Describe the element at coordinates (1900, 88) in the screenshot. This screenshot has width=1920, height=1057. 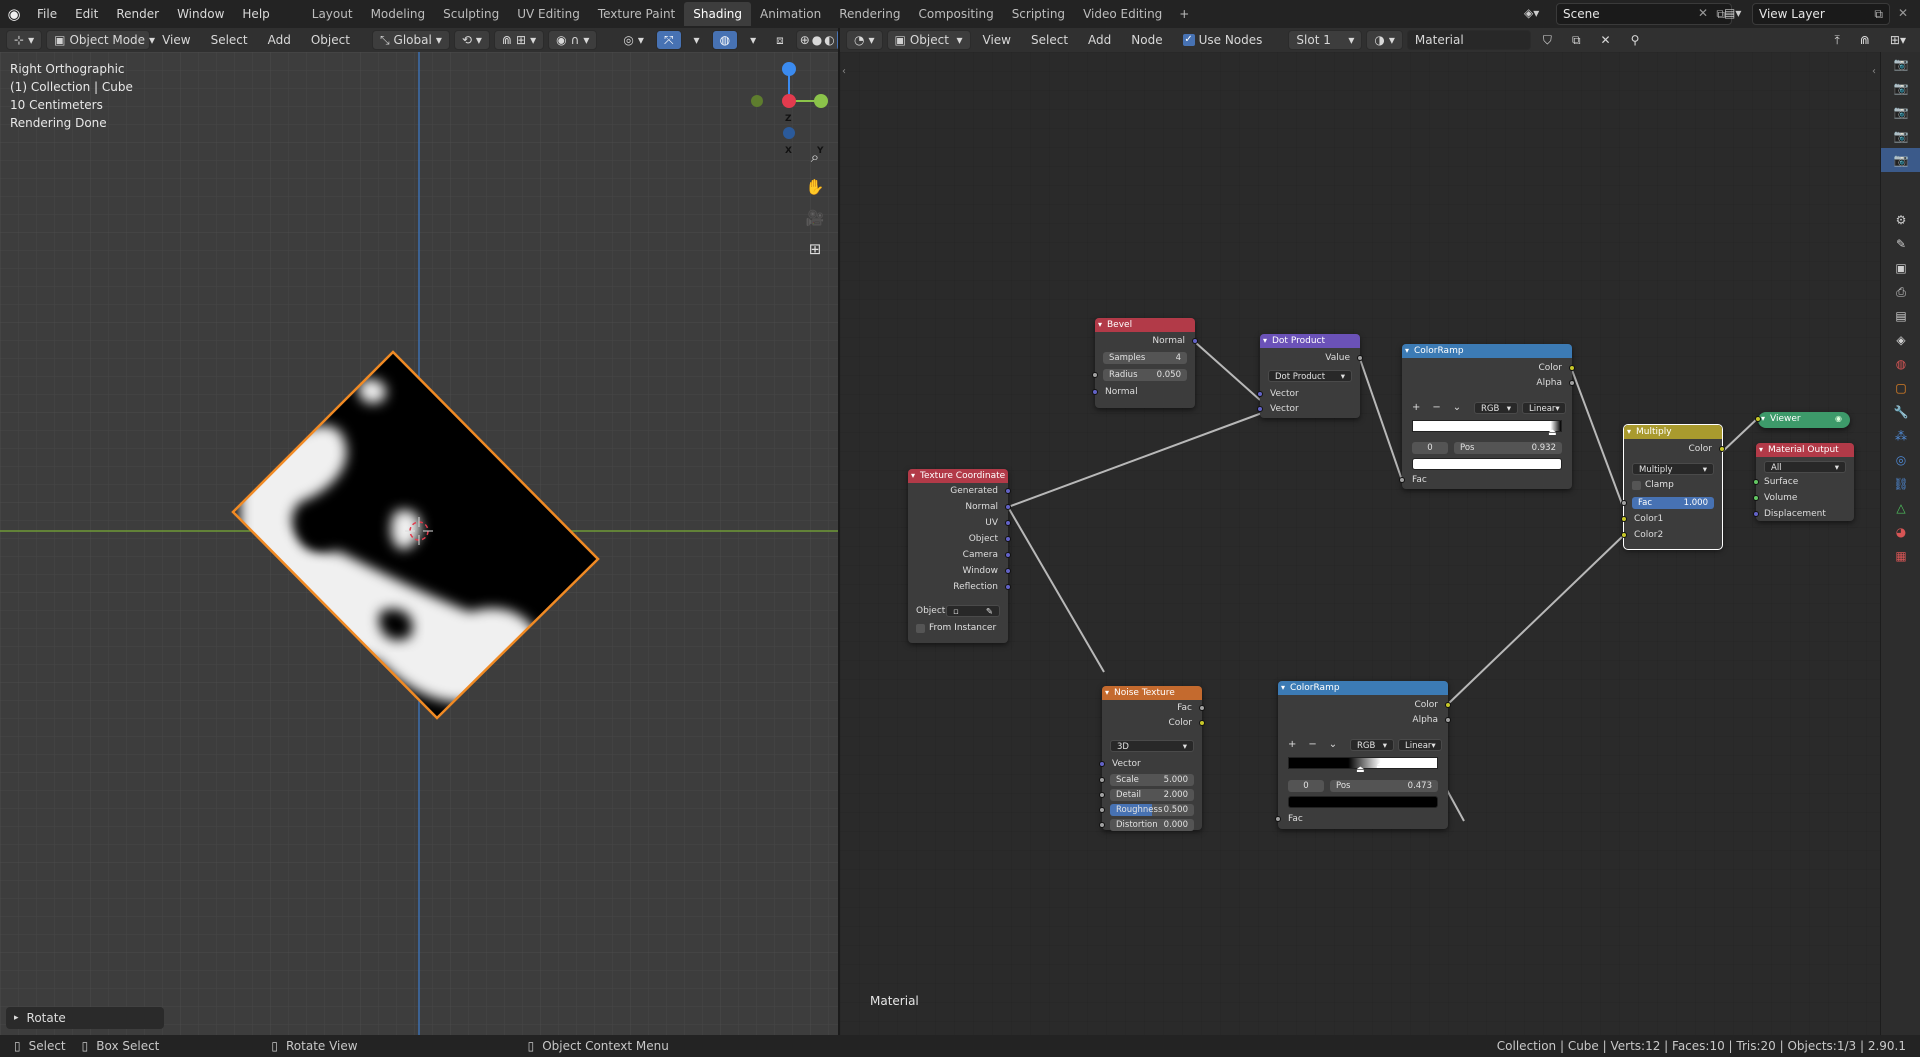
I see `render-layer-2-icon: 📷` at that location.